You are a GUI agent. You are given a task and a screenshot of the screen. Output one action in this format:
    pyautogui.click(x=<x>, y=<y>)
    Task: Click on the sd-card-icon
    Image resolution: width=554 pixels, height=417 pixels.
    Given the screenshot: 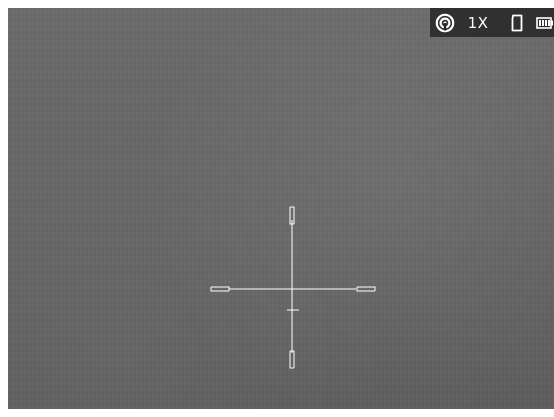 What is the action you would take?
    pyautogui.click(x=517, y=22)
    